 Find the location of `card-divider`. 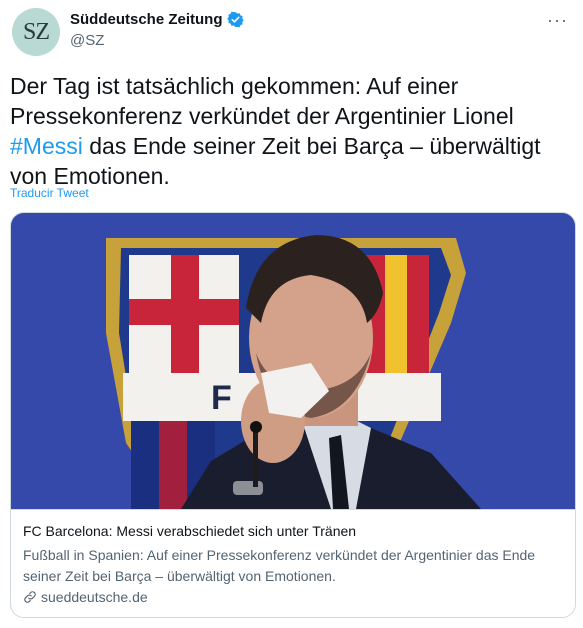

card-divider is located at coordinates (293, 509).